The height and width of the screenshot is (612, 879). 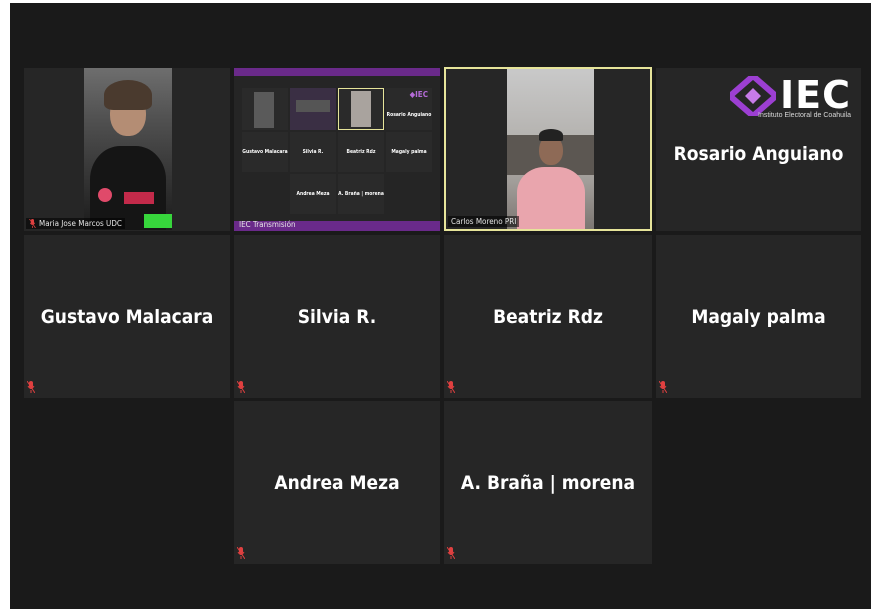 What do you see at coordinates (265, 109) in the screenshot?
I see `mini-tile-video` at bounding box center [265, 109].